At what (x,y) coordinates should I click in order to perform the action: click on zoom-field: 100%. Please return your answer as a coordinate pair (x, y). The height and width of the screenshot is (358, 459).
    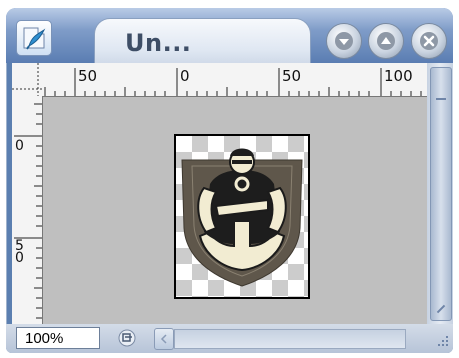
    Looking at the image, I should click on (58, 338).